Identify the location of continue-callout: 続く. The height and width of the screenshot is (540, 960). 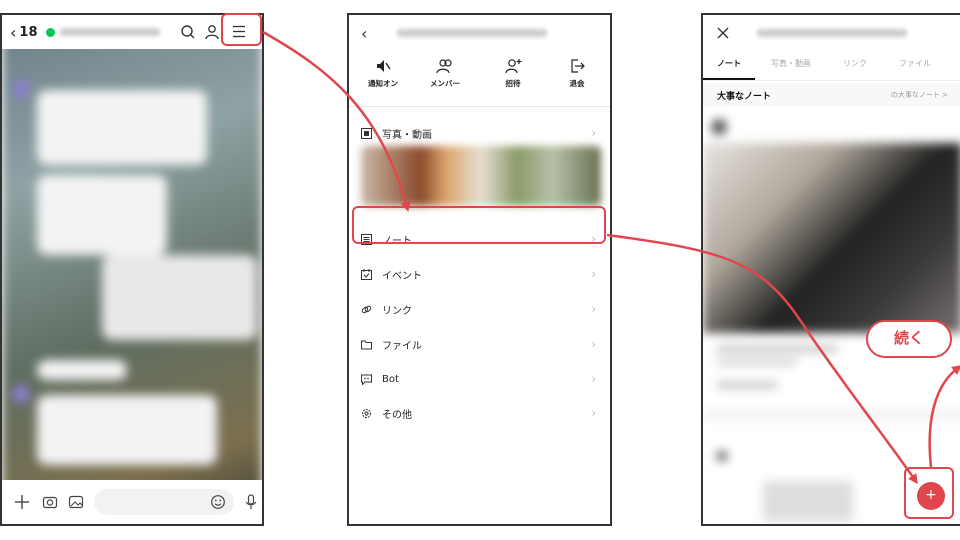
(909, 339).